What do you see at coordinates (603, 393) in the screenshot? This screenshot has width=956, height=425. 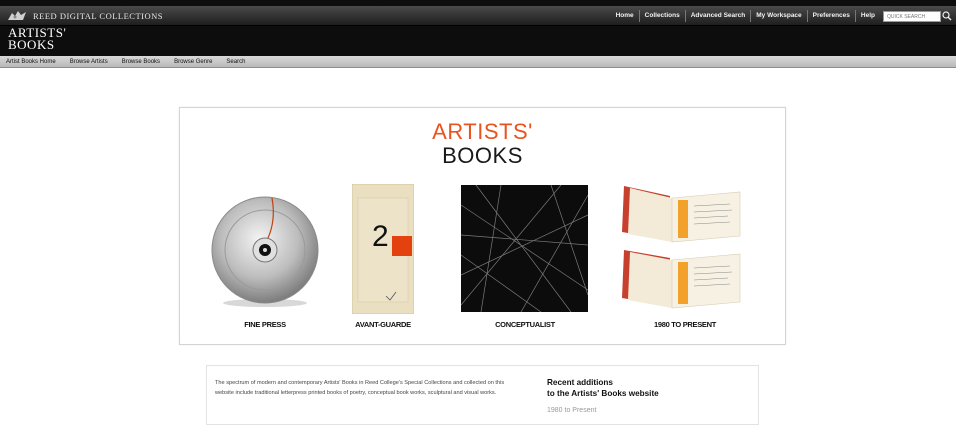 I see `recent-title-line2: to the Artists' Books website` at bounding box center [603, 393].